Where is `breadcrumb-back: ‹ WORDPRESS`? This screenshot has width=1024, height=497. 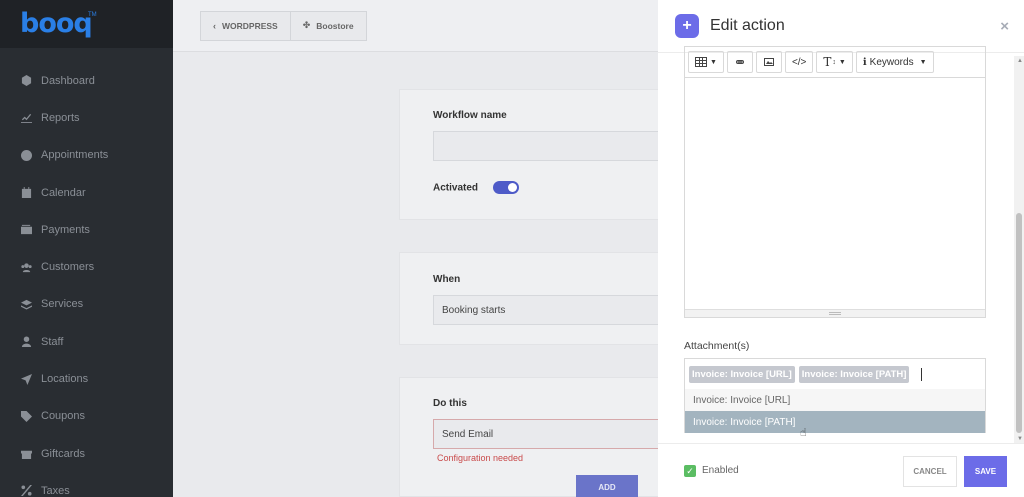 breadcrumb-back: ‹ WORDPRESS is located at coordinates (245, 25).